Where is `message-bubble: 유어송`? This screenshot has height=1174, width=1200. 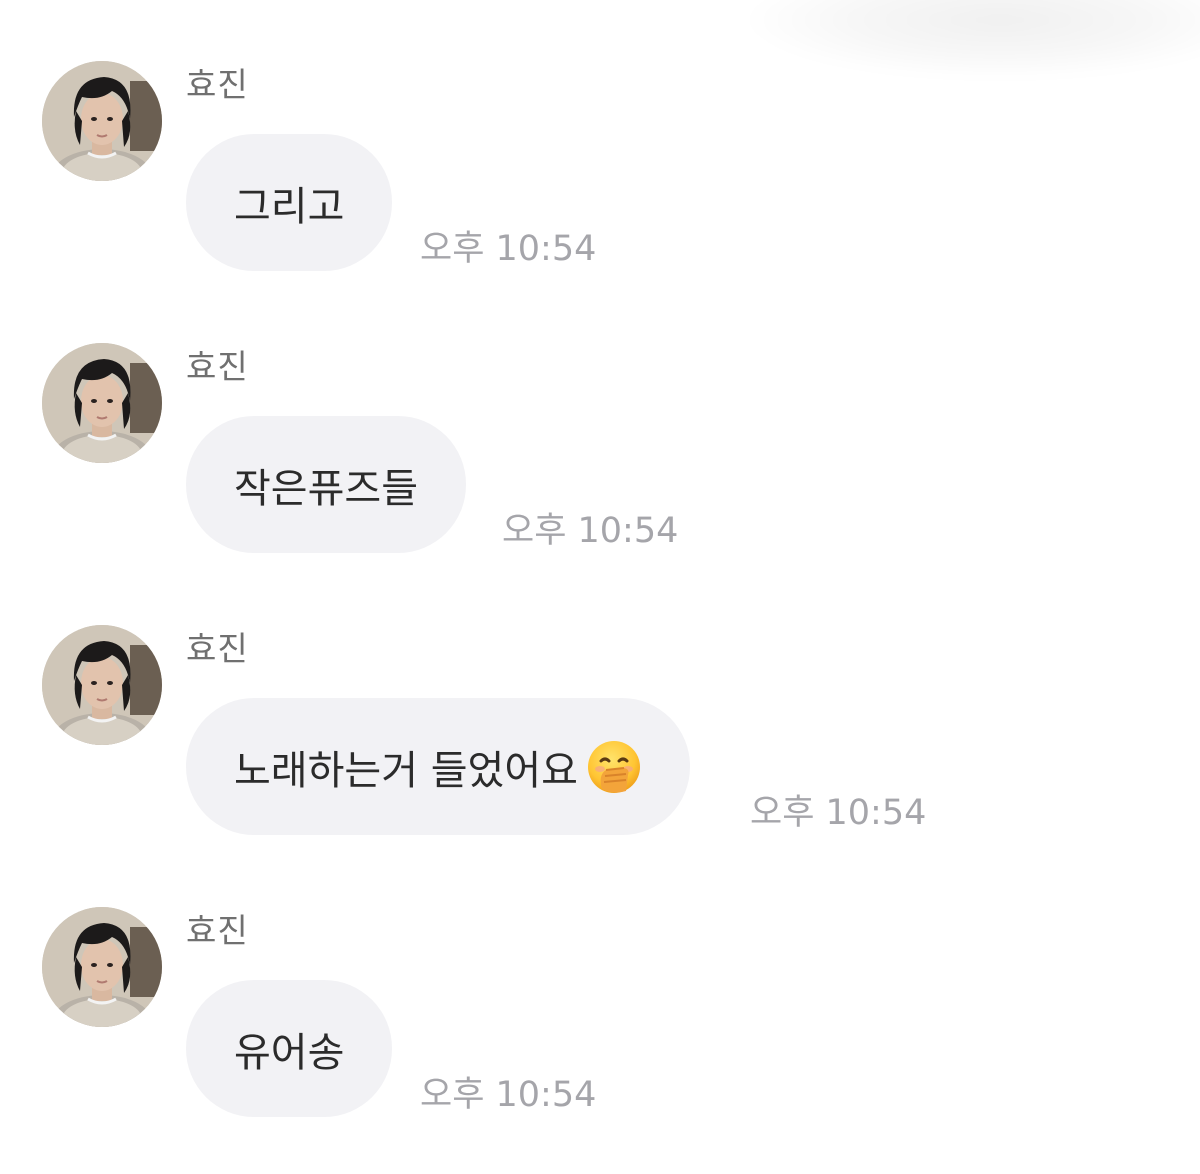 message-bubble: 유어송 is located at coordinates (289, 1048).